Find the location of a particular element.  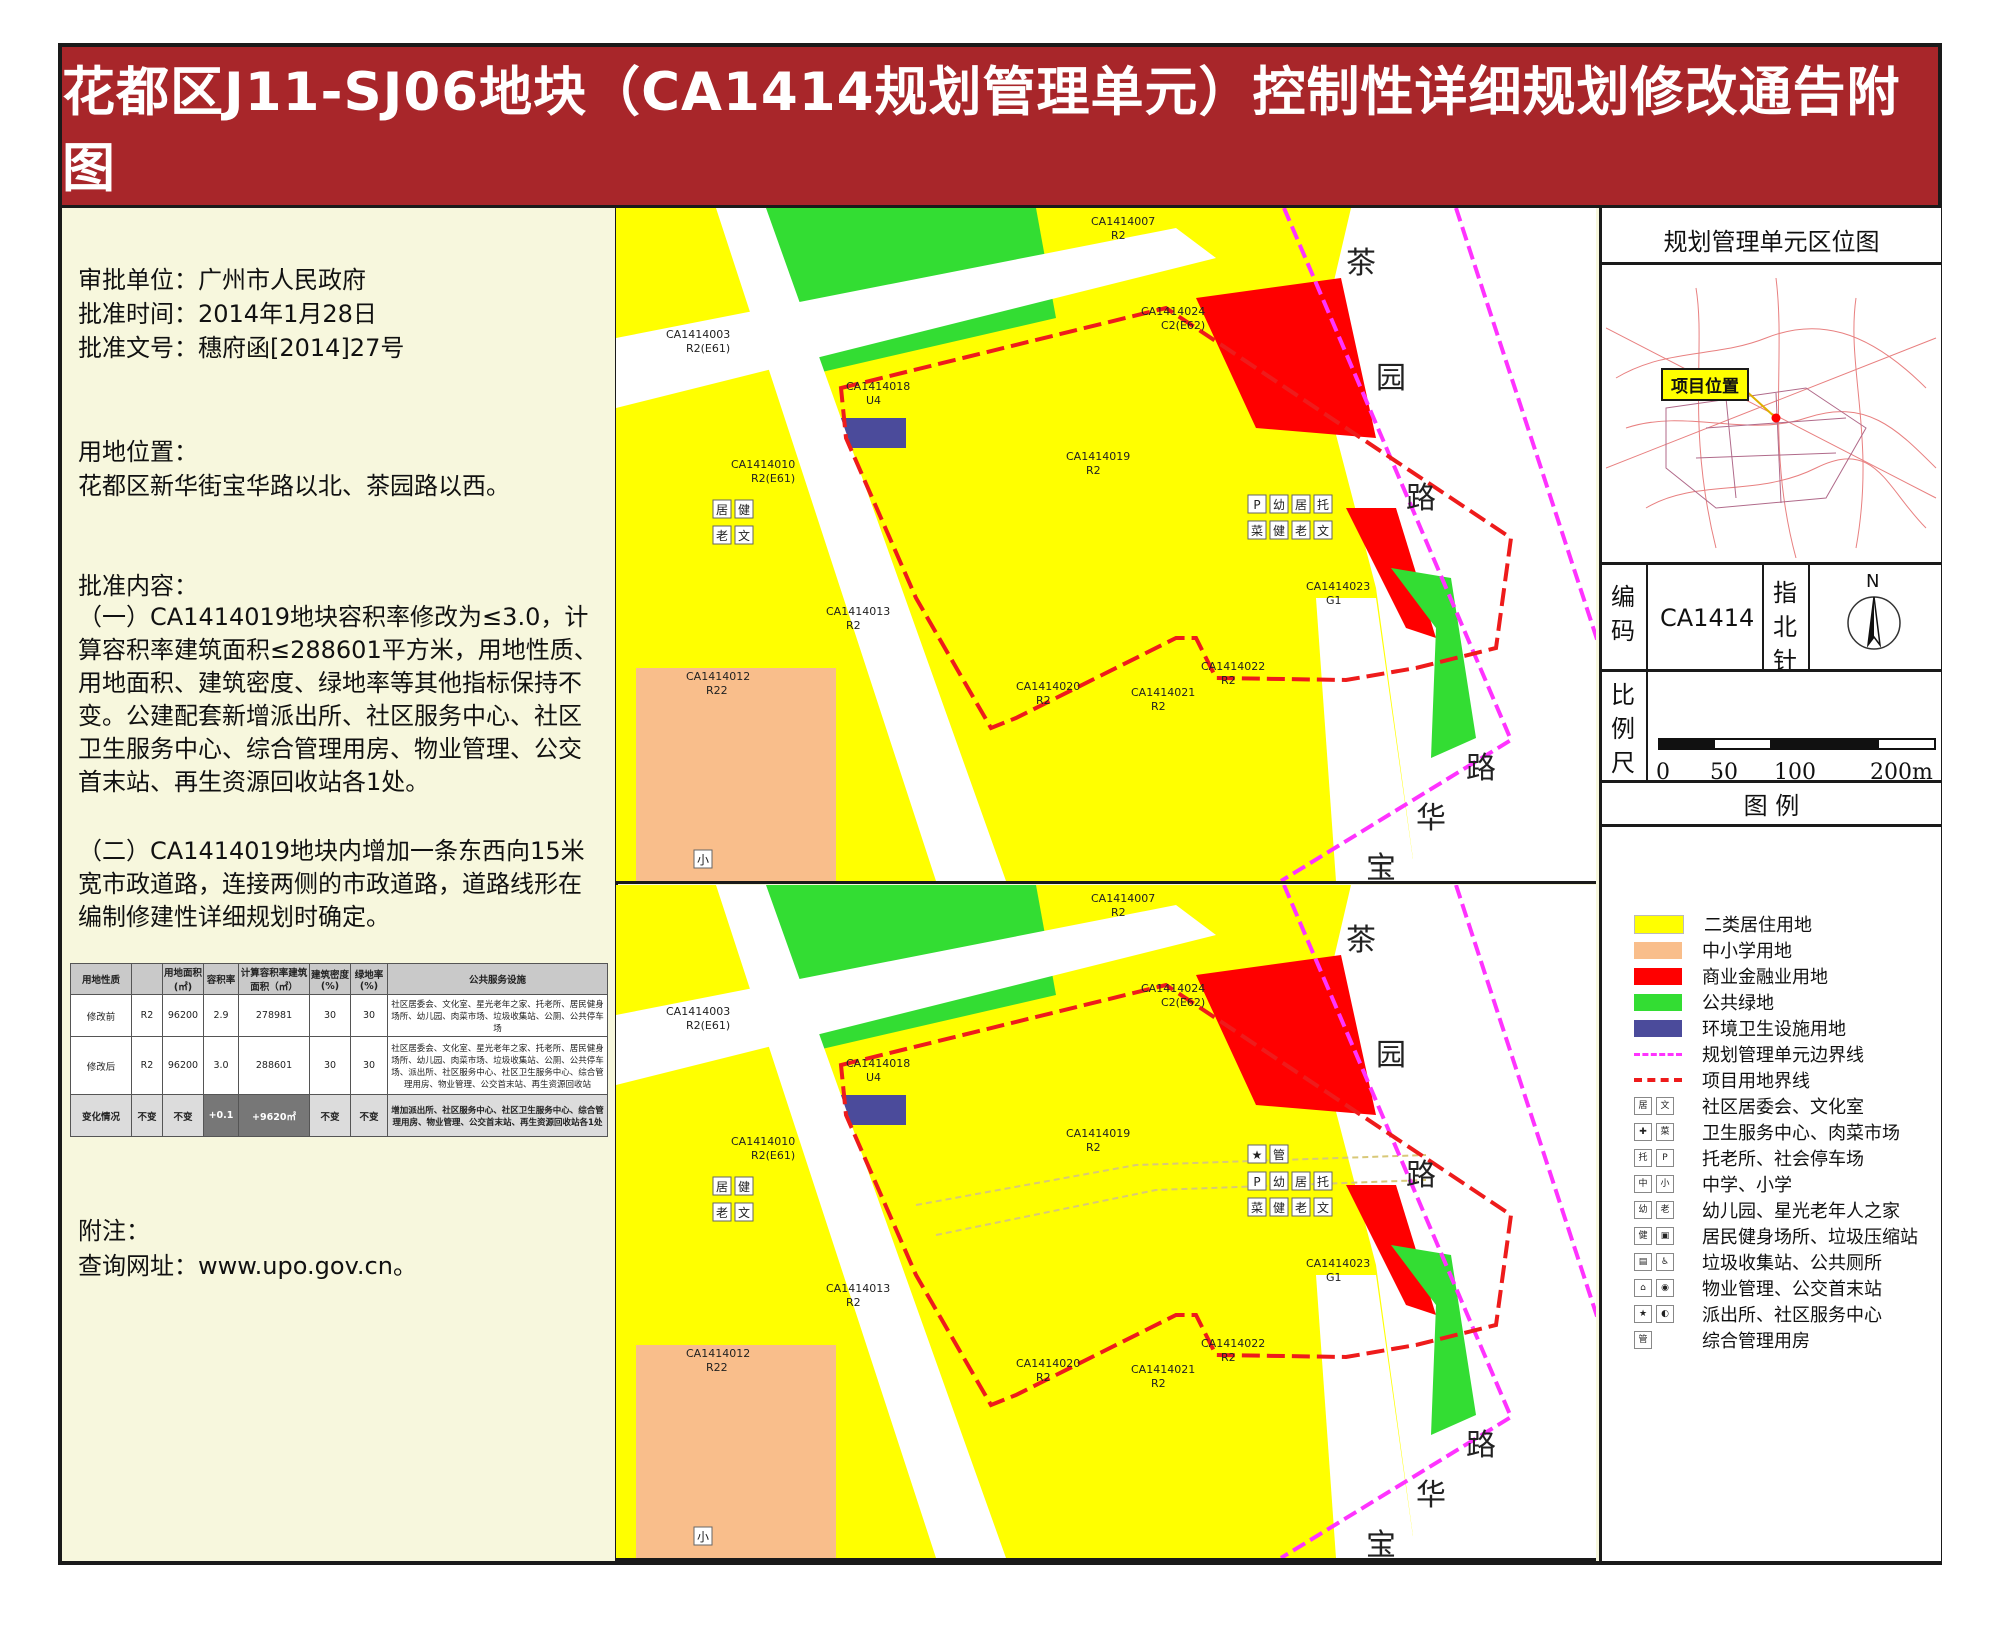

legend-label: 环境卫生设施用地 is located at coordinates (1774, 1029).